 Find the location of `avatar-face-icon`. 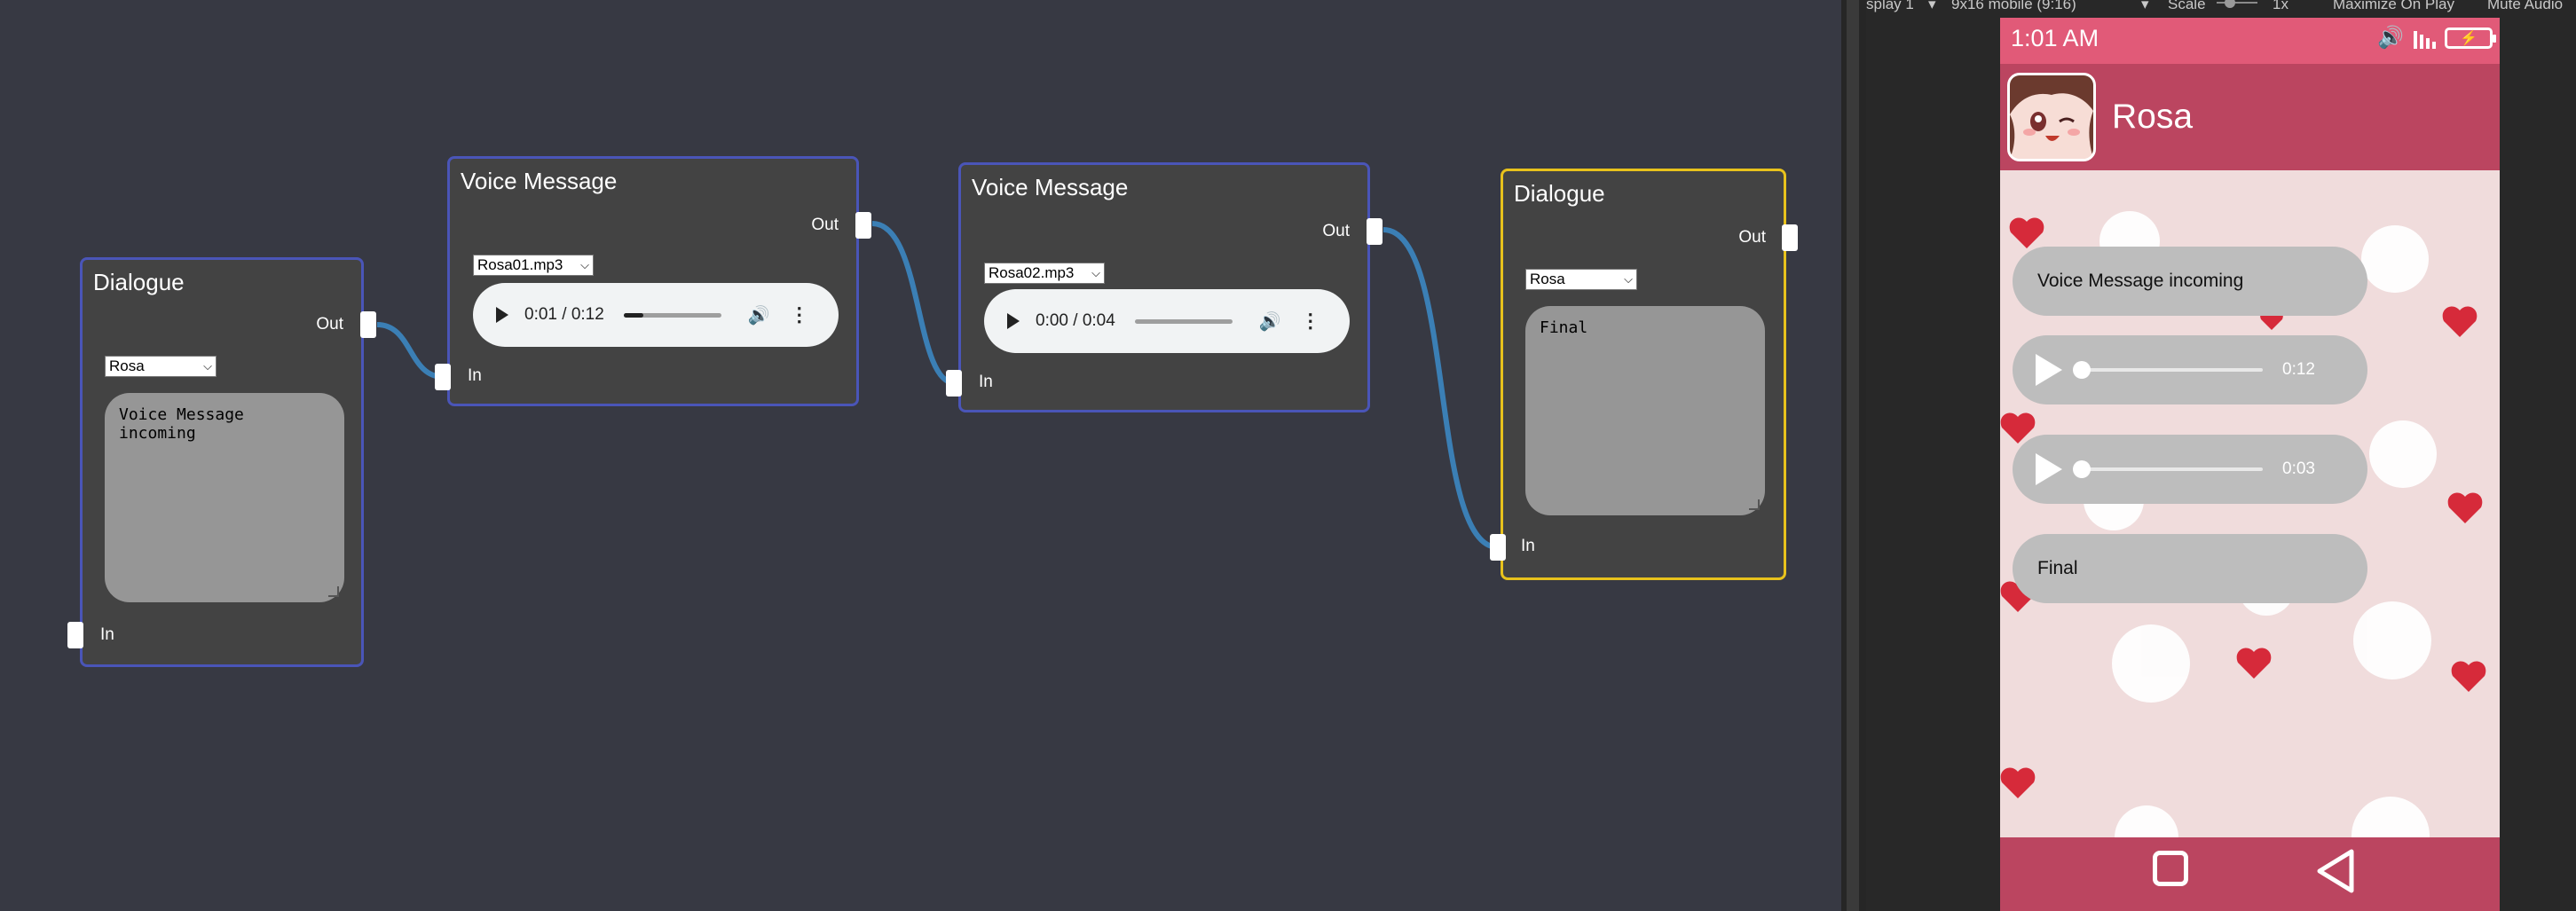

avatar-face-icon is located at coordinates (2052, 117).